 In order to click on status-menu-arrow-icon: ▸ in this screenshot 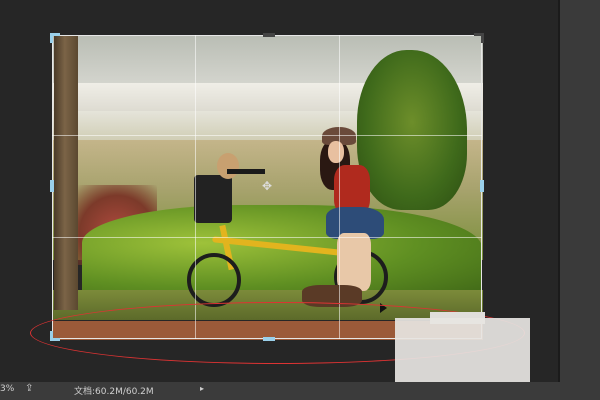, I will do `click(202, 388)`.